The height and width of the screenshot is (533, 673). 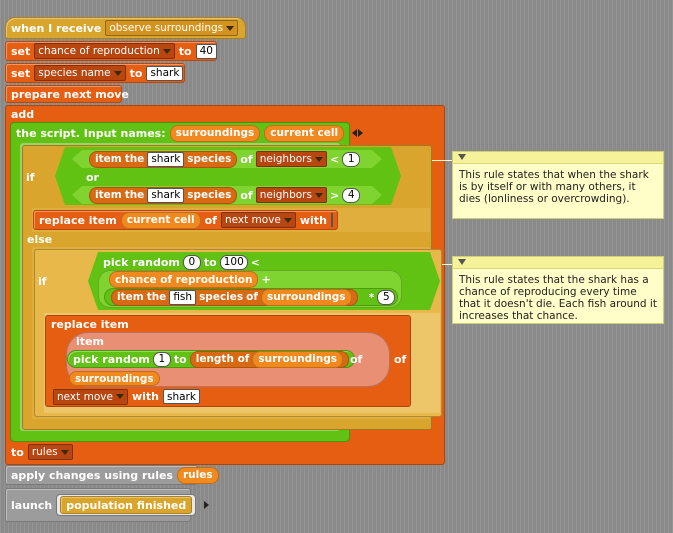 I want to click on apply-label: apply changes using rules, so click(x=92, y=475).